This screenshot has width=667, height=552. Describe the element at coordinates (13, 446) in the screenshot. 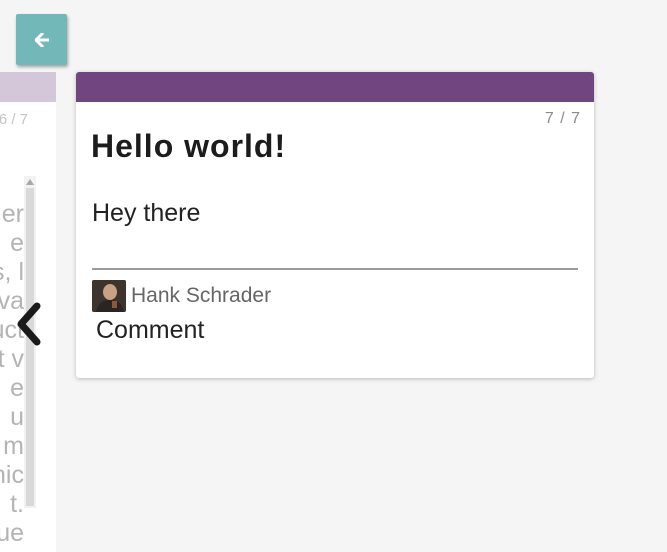

I see `previous-card-line: m` at that location.